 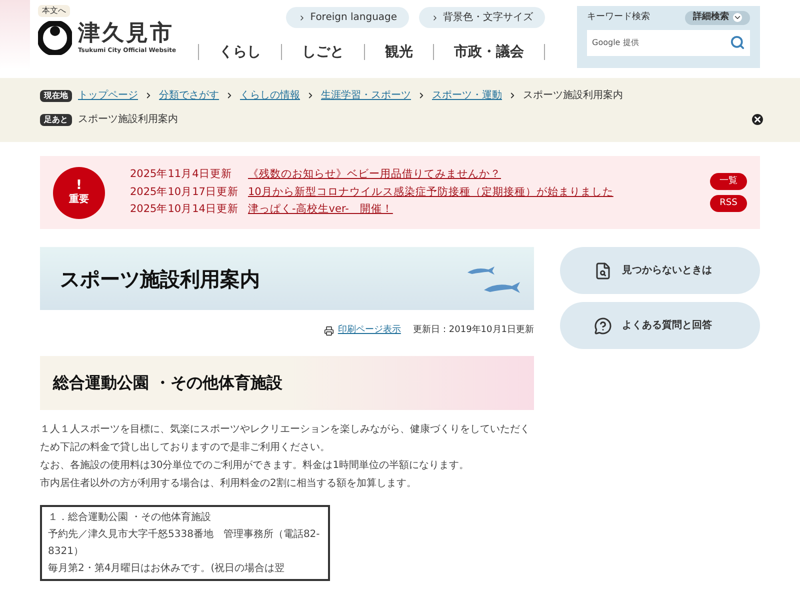 What do you see at coordinates (329, 331) in the screenshot?
I see `printer-icon` at bounding box center [329, 331].